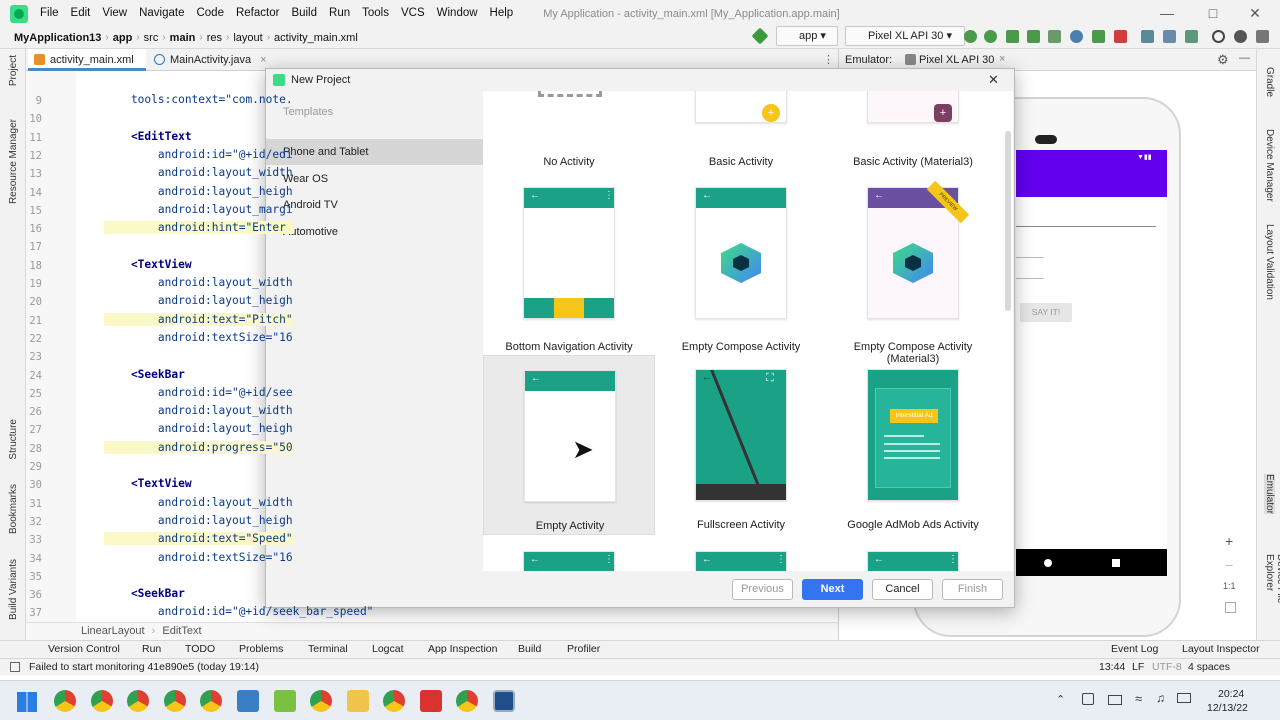  Describe the element at coordinates (1269, 262) in the screenshot. I see `tool-layout-validation: Layout Validation` at that location.